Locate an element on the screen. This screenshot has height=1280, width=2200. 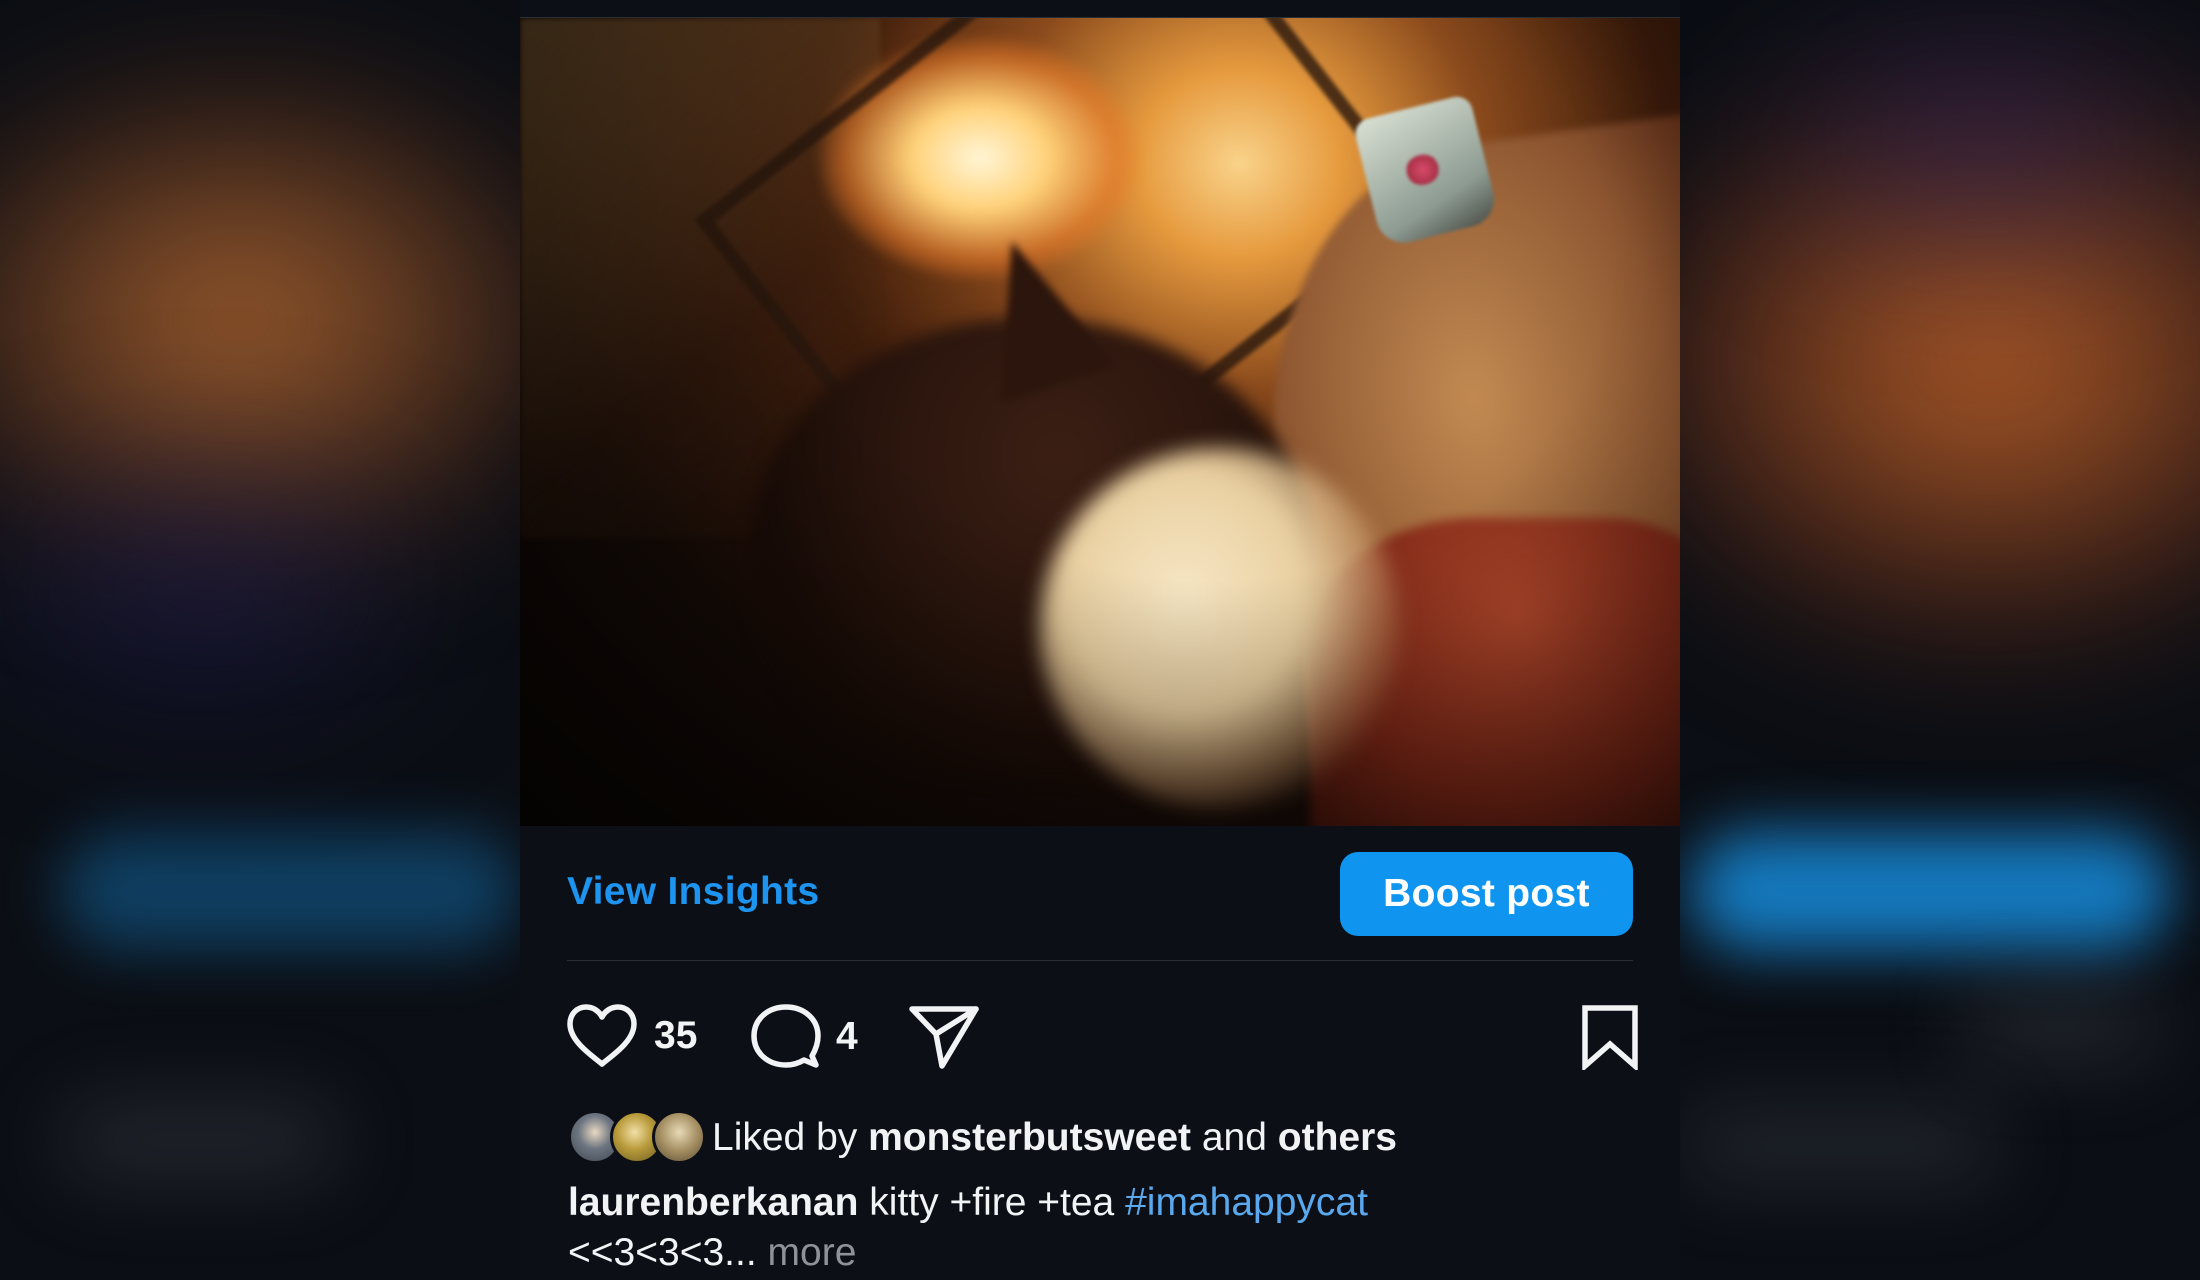
caption-hashtag-link: #imahappycat is located at coordinates (1246, 1202).